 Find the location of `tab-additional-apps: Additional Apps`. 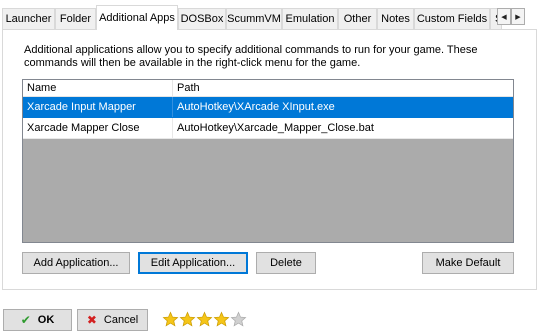

tab-additional-apps: Additional Apps is located at coordinates (137, 17).